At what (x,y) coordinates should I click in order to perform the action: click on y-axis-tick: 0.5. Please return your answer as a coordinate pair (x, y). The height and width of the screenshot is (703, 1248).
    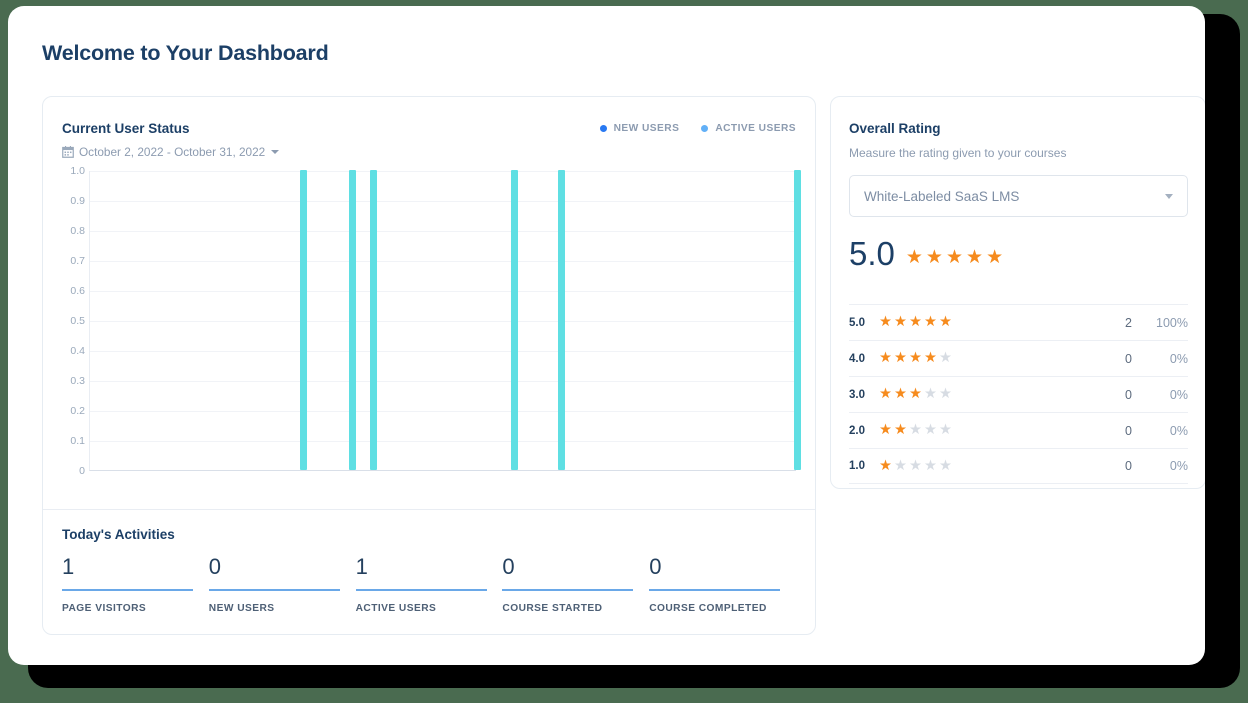
    Looking at the image, I should click on (77, 321).